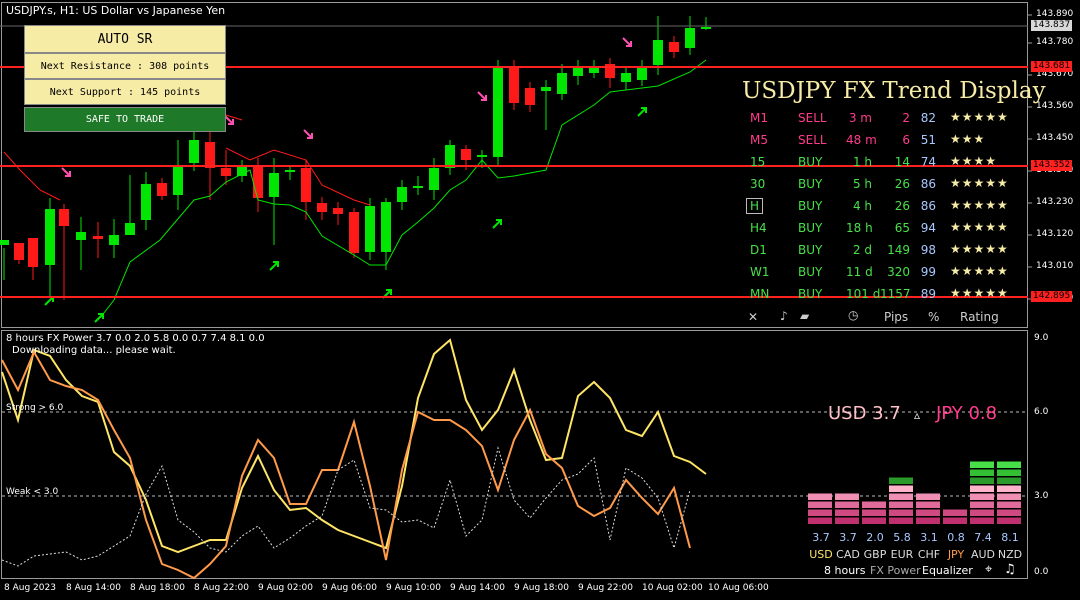  What do you see at coordinates (477, 588) in the screenshot?
I see `time-axis-label: 9 Aug 14:00` at bounding box center [477, 588].